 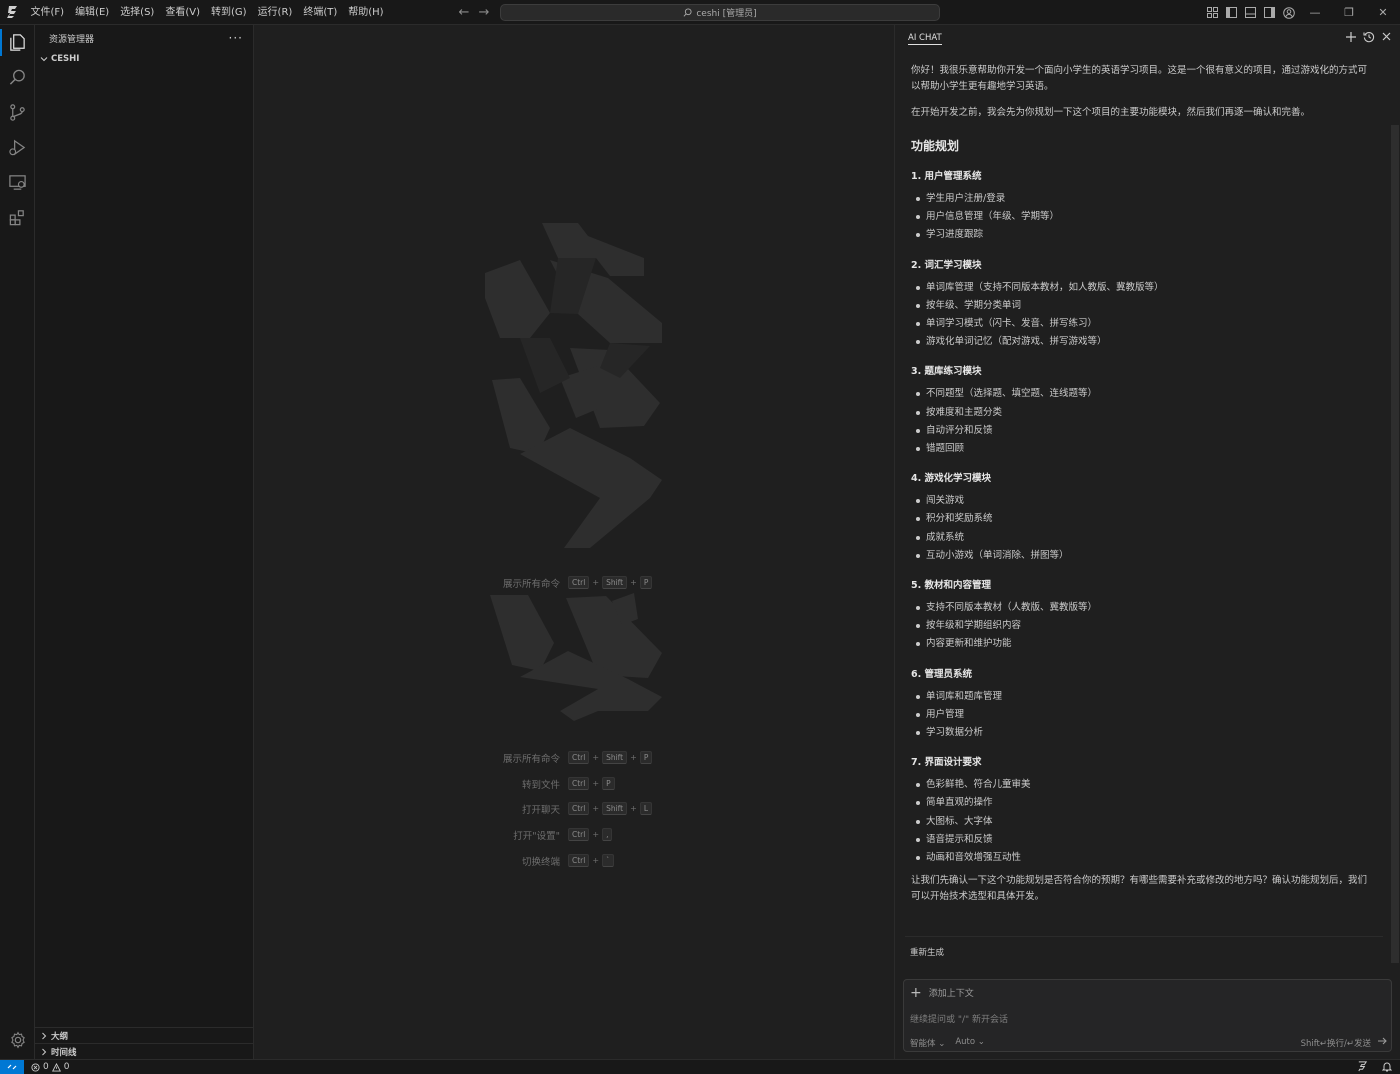 What do you see at coordinates (137, 12) in the screenshot?
I see `menu-selection: 选择(S)` at bounding box center [137, 12].